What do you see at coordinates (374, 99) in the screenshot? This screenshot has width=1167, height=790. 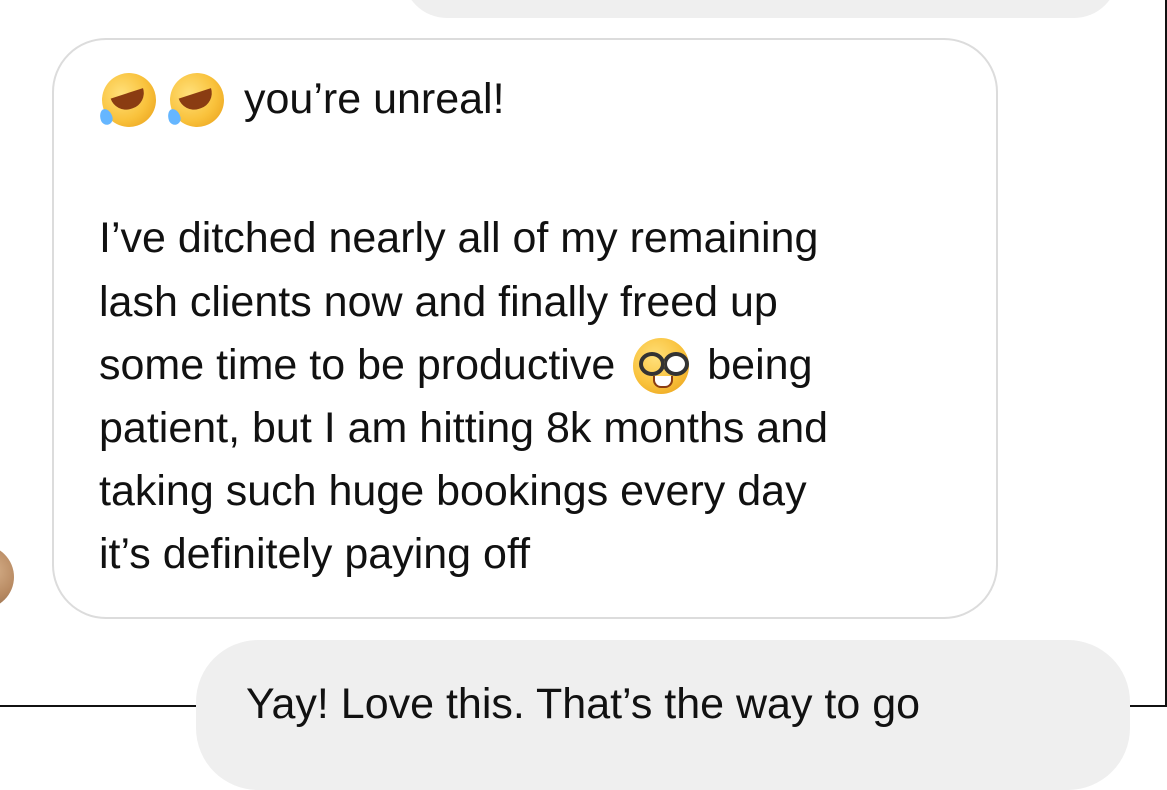 I see `message-text-line-1: you’re unreal!` at bounding box center [374, 99].